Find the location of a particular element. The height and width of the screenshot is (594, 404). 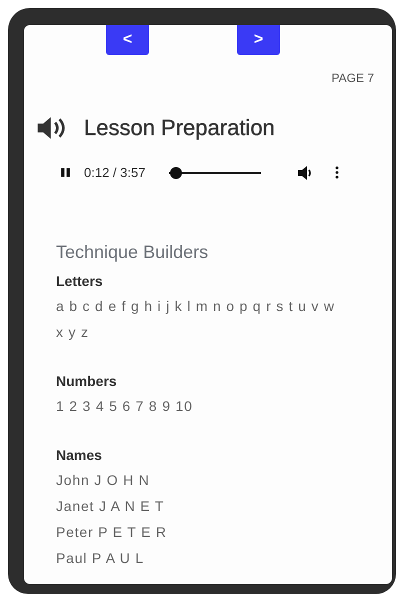

page-label: PAGE 7 is located at coordinates (352, 78).